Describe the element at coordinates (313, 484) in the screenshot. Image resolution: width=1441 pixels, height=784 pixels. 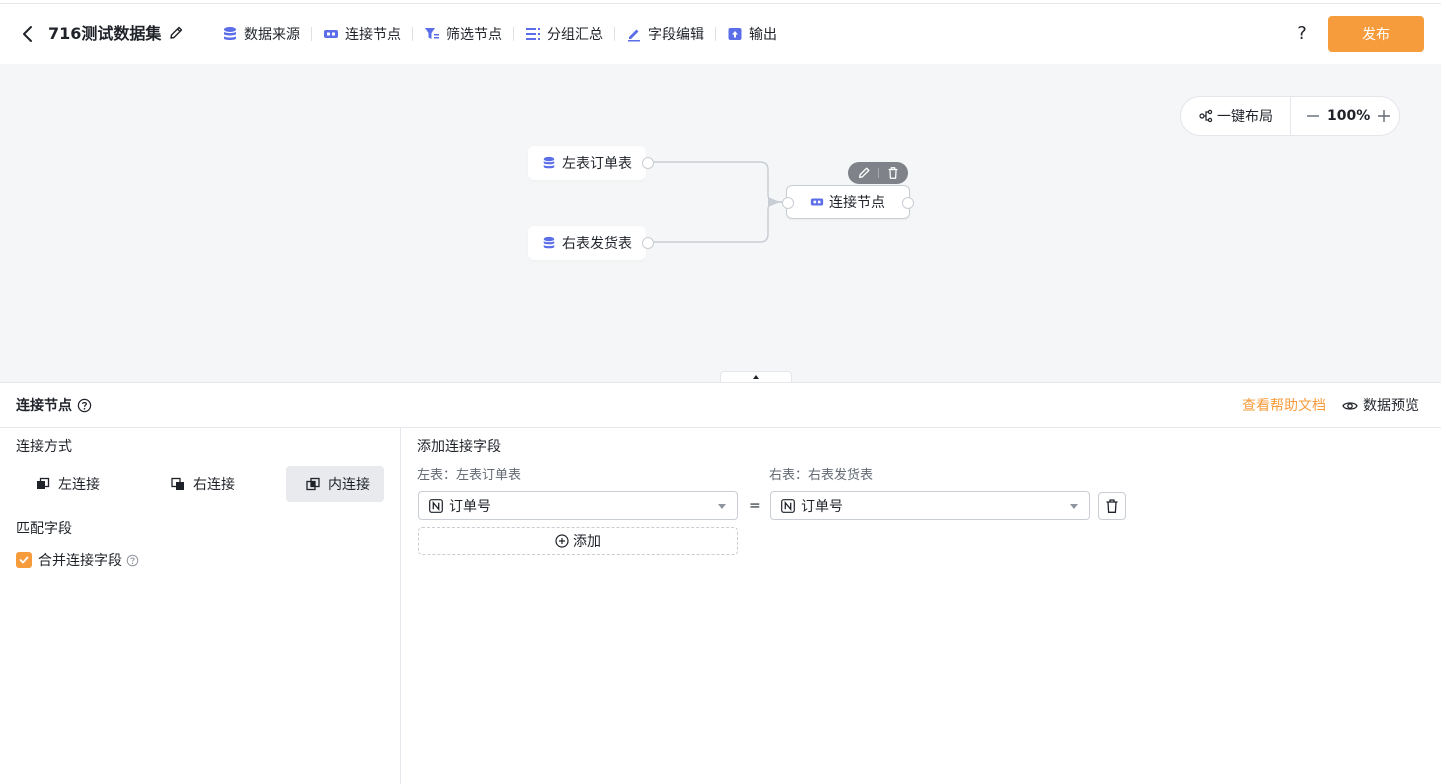
I see `inner-join-icon` at that location.